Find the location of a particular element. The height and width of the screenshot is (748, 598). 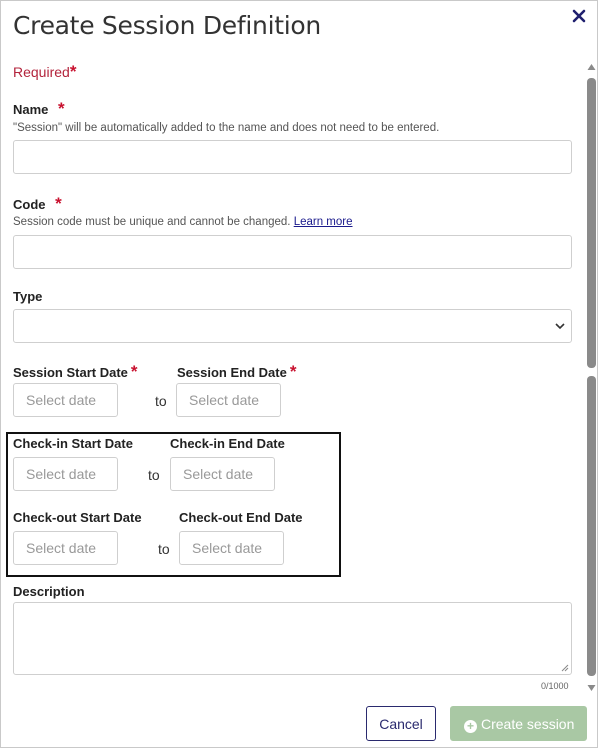

description-textarea is located at coordinates (292, 638).